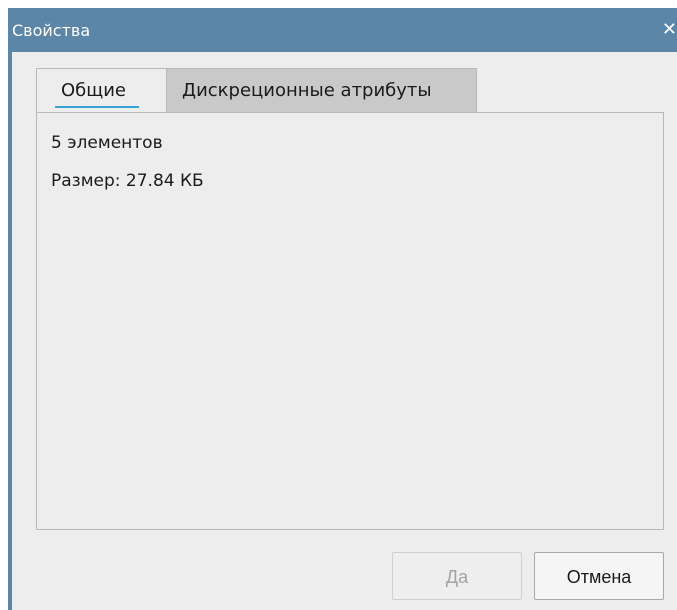  I want to click on tab-discretionary-attributes-label: Дискреционные атрибуты, so click(307, 90).